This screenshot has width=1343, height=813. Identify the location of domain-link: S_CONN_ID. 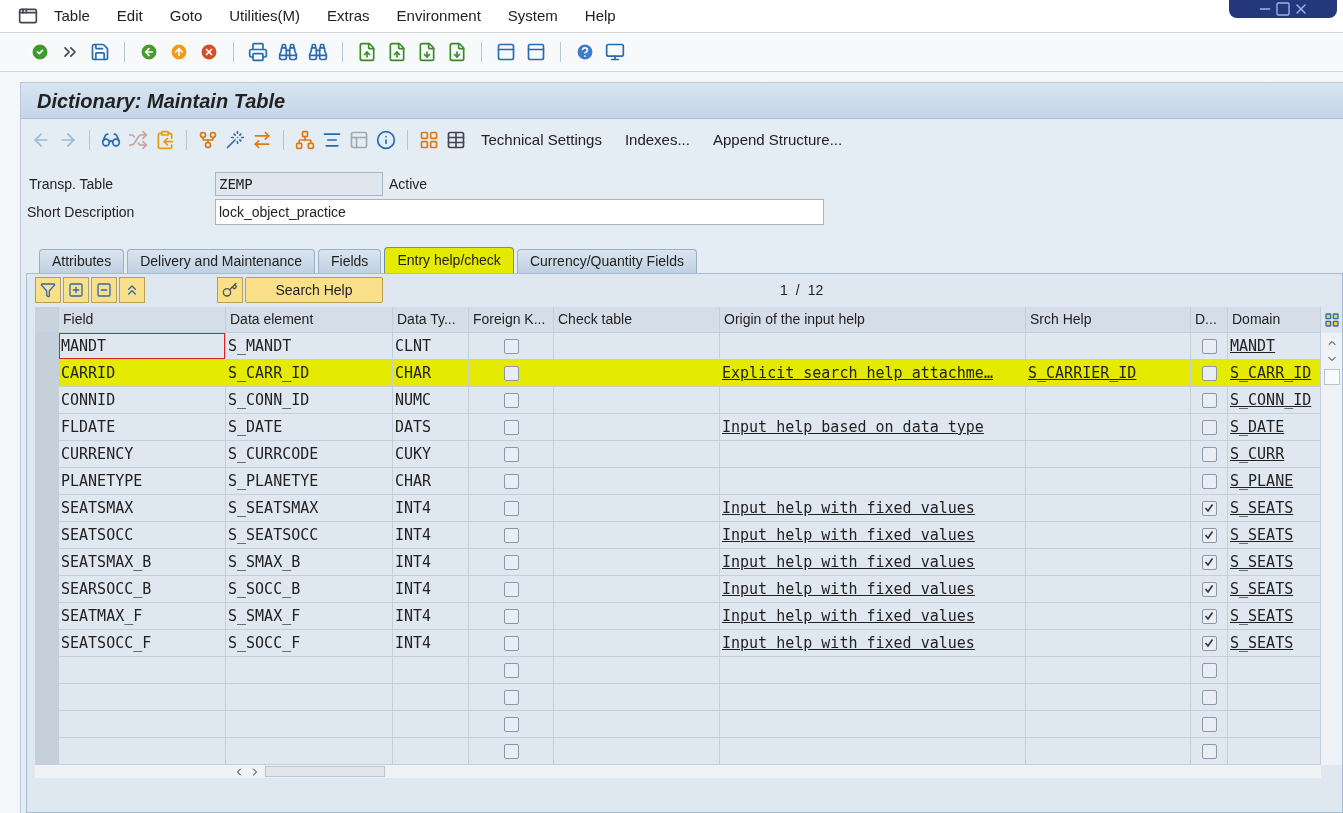
(1271, 400).